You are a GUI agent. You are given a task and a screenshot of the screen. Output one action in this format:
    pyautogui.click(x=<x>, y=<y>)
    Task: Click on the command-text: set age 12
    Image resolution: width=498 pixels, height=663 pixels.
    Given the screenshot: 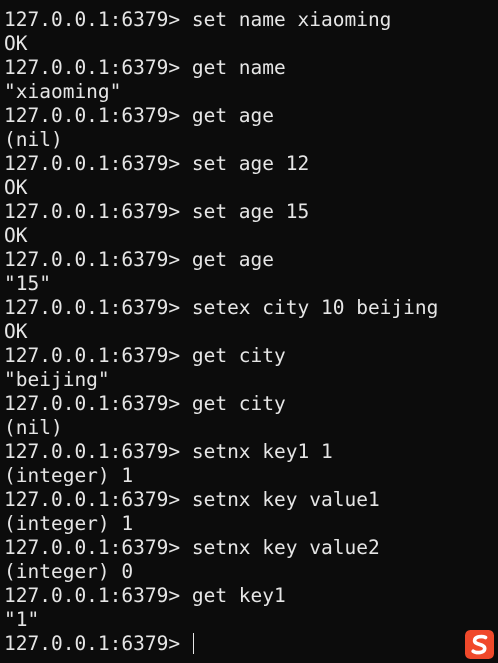 What is the action you would take?
    pyautogui.click(x=250, y=163)
    